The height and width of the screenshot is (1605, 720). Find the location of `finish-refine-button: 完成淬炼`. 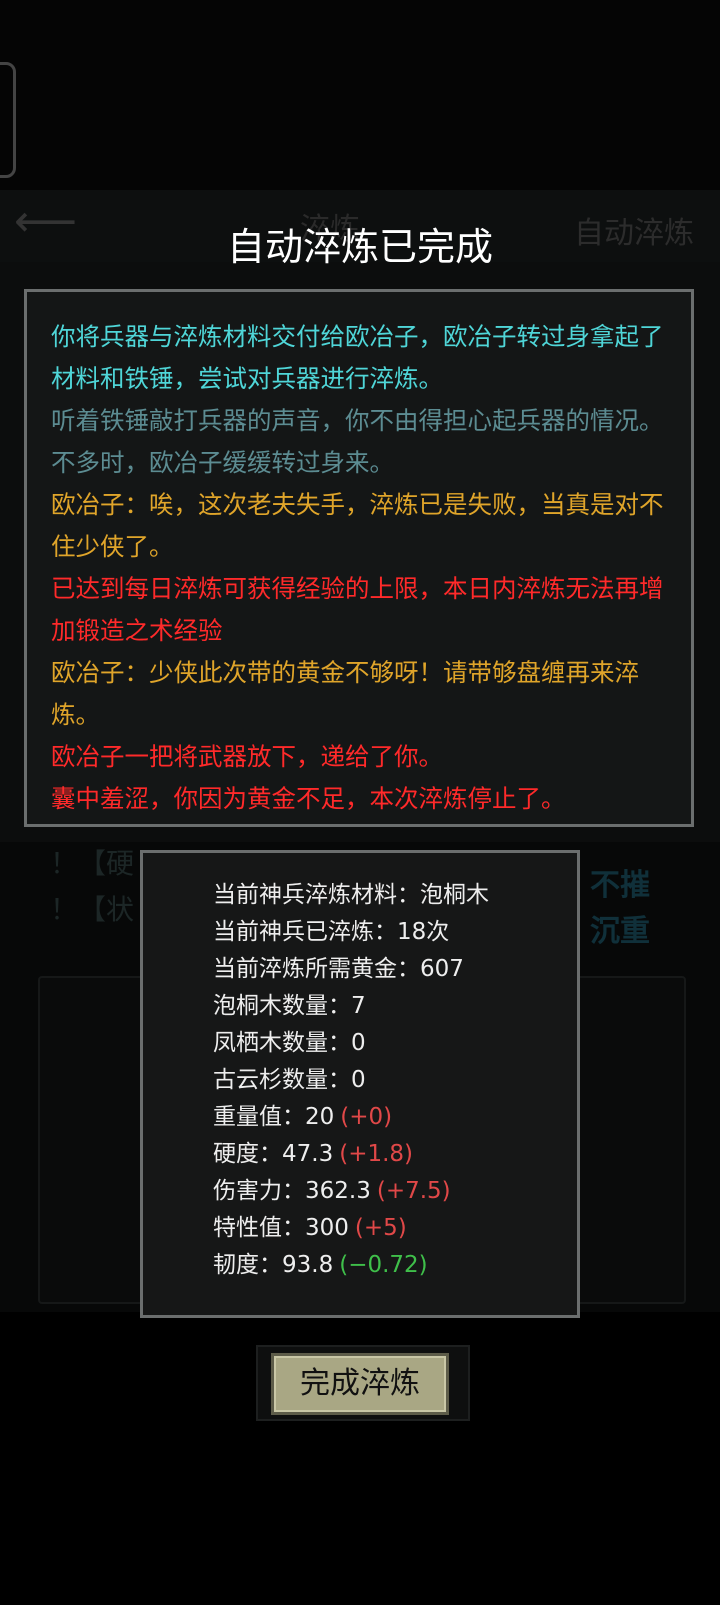

finish-refine-button: 完成淬炼 is located at coordinates (360, 1384).